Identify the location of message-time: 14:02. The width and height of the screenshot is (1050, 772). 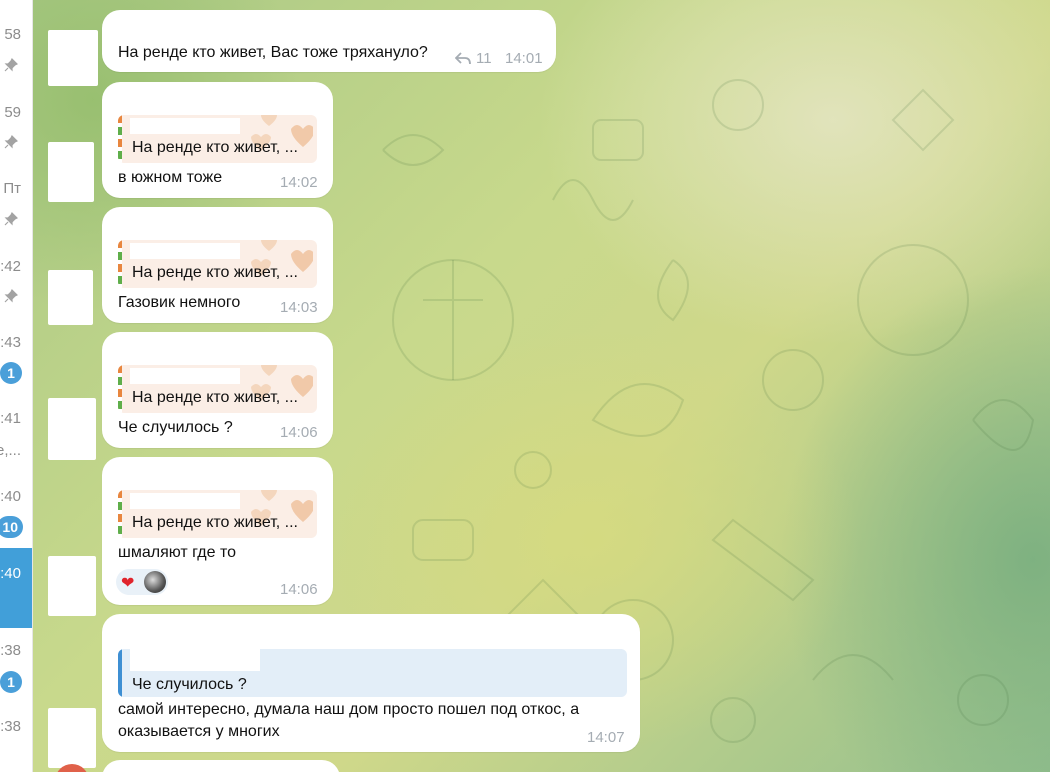
(299, 182).